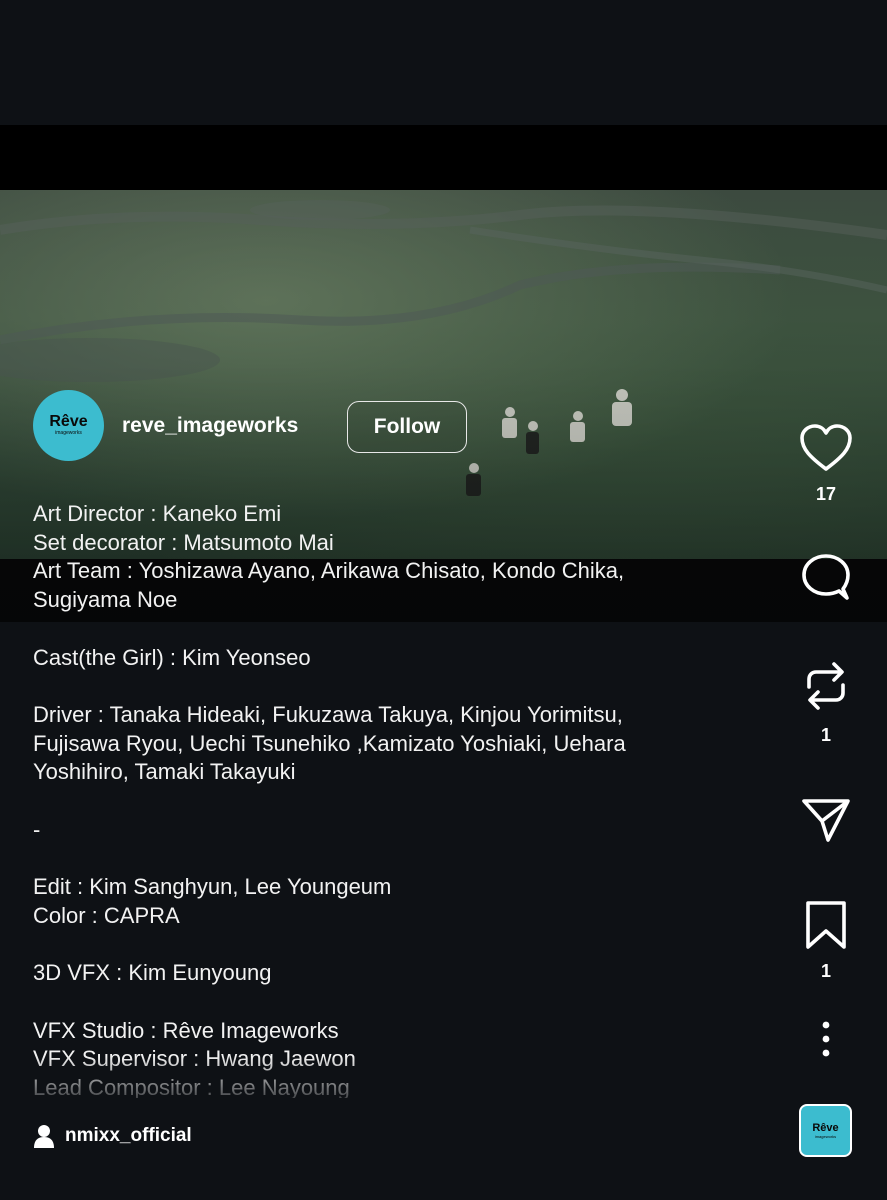 Image resolution: width=887 pixels, height=1200 pixels. I want to click on avatar-logo-subtext: imageworks, so click(68, 433).